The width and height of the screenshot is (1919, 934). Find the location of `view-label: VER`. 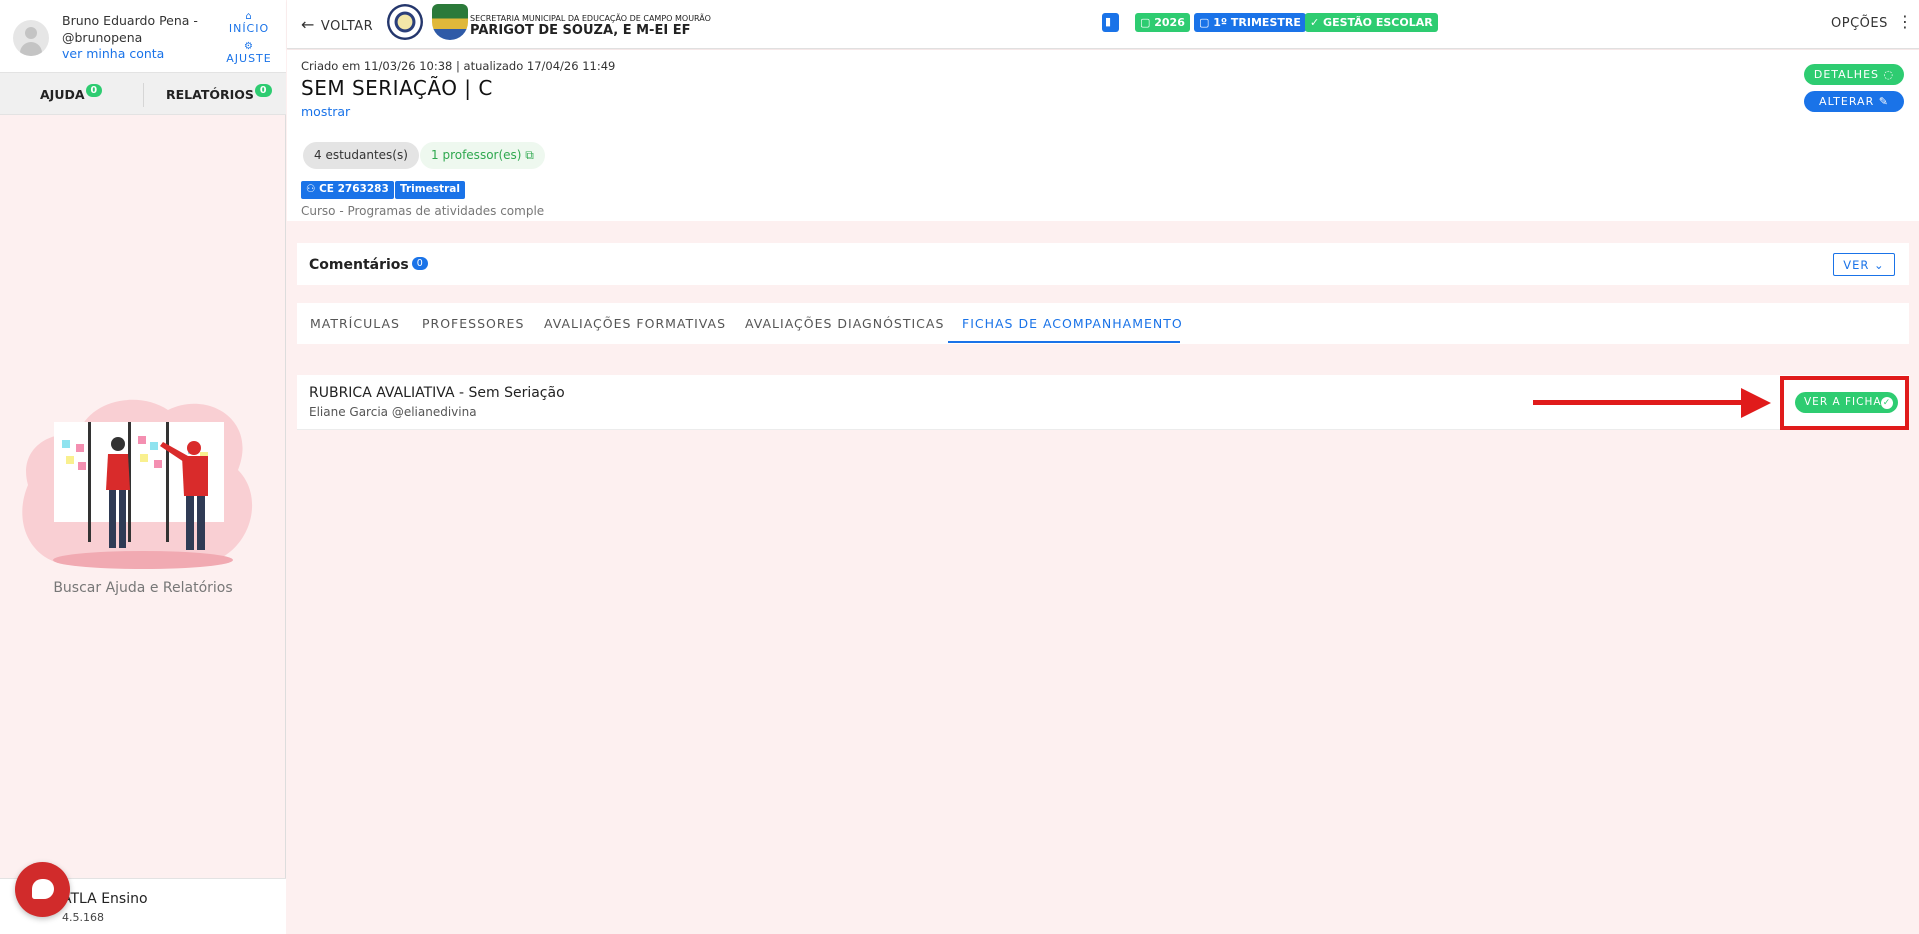

view-label: VER is located at coordinates (1856, 265).